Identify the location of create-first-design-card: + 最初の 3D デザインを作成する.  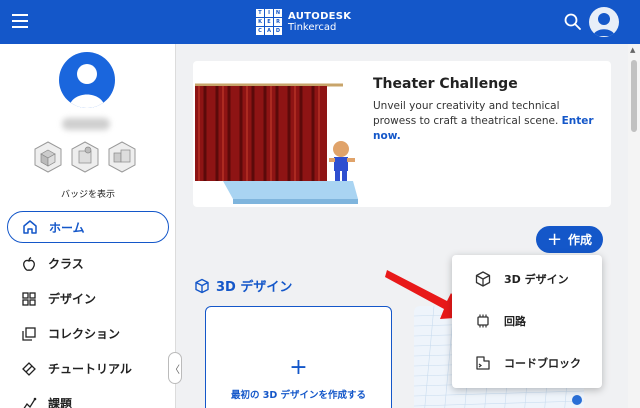
(298, 357).